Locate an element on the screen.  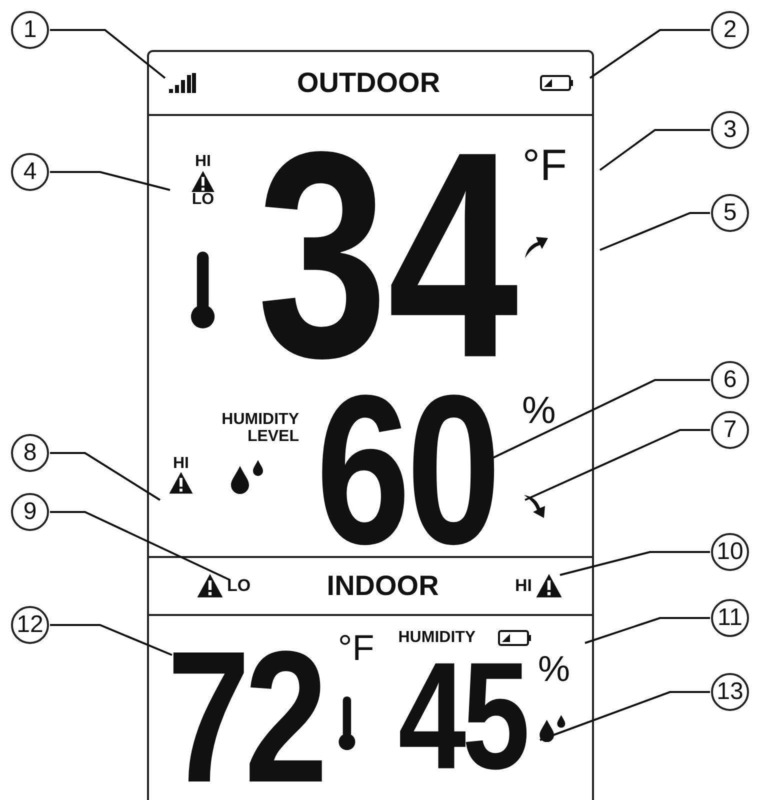
indoor-title: INDOOR is located at coordinates (382, 586).